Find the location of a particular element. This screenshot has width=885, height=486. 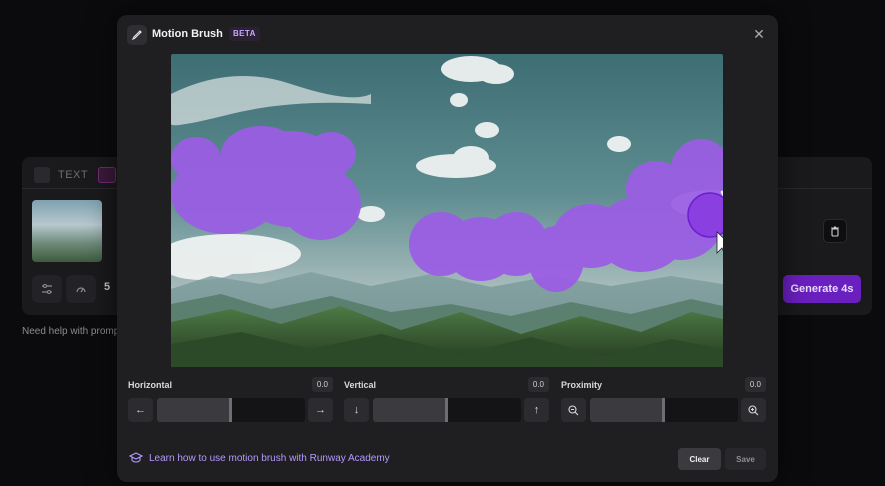

sliders-icon is located at coordinates (47, 289).